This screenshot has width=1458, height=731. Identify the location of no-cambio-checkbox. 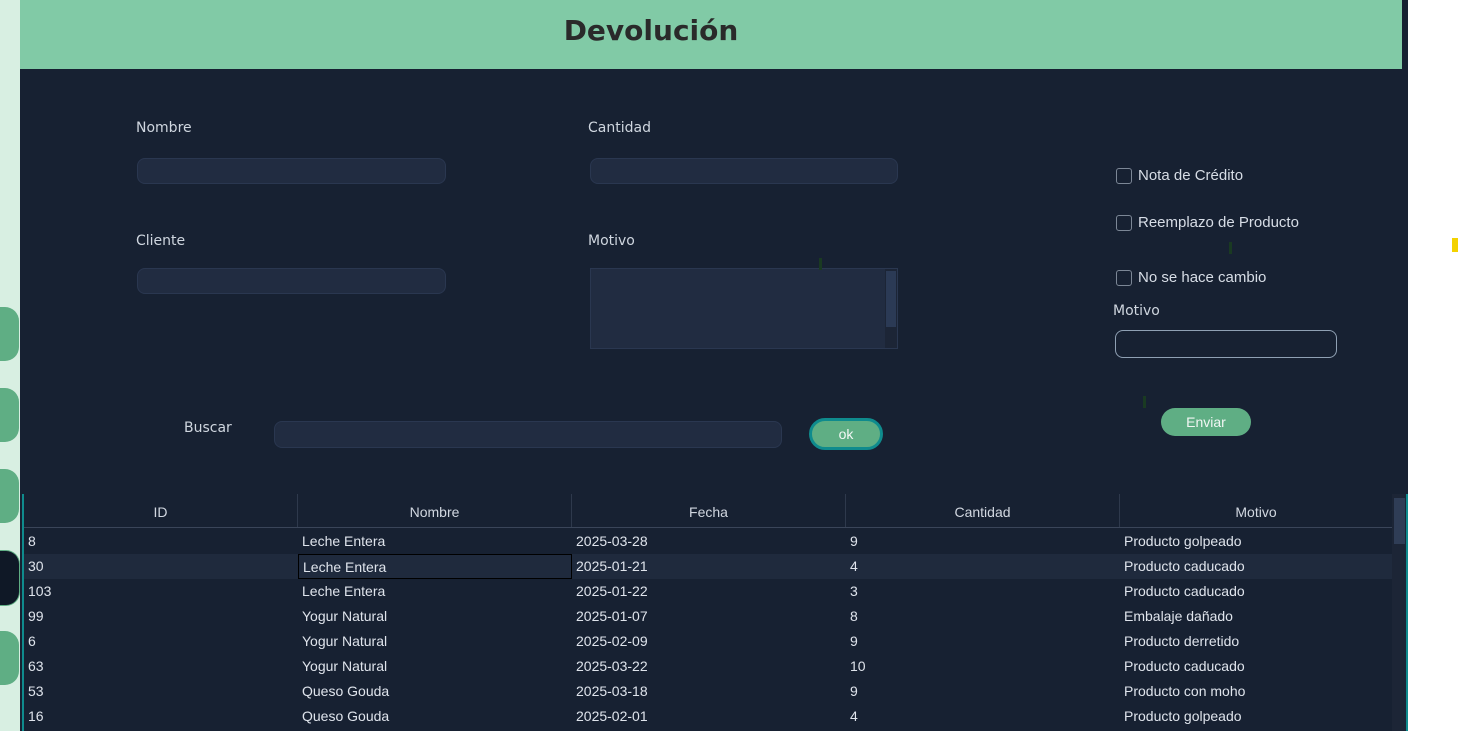
(1124, 277).